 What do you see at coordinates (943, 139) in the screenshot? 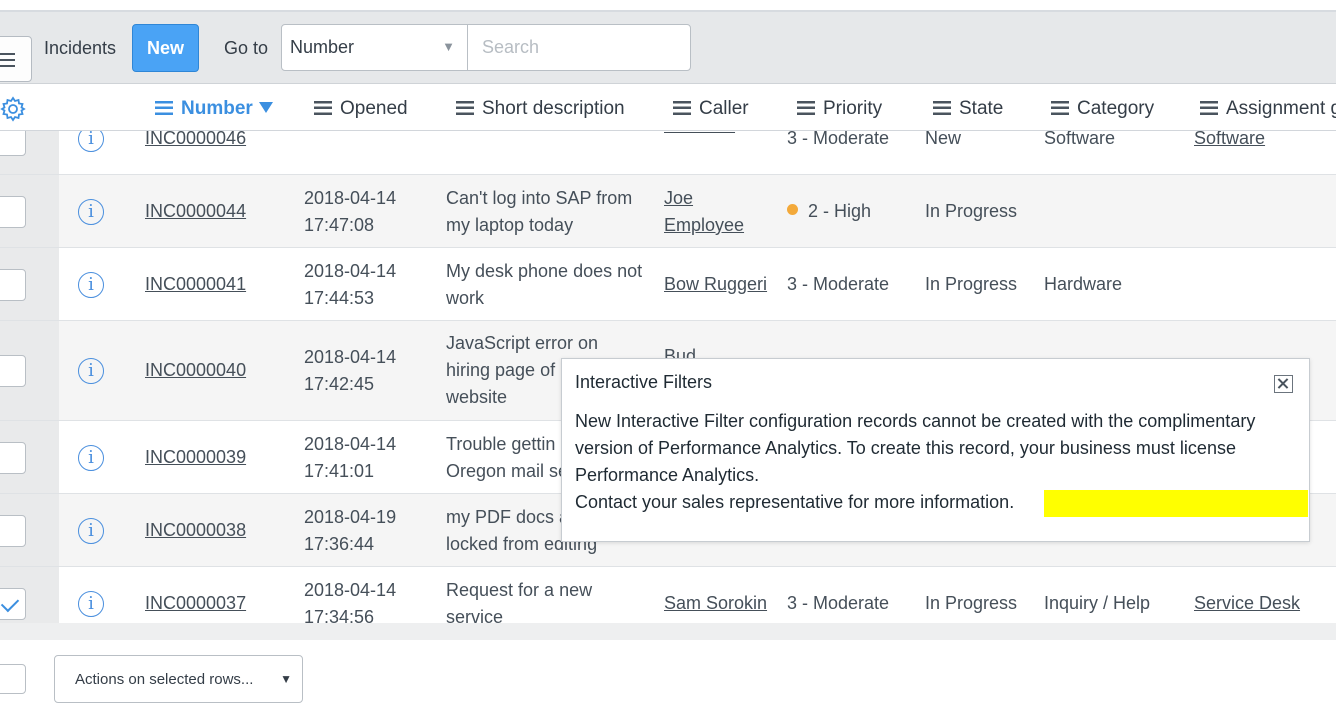
I see `state-cell: New` at bounding box center [943, 139].